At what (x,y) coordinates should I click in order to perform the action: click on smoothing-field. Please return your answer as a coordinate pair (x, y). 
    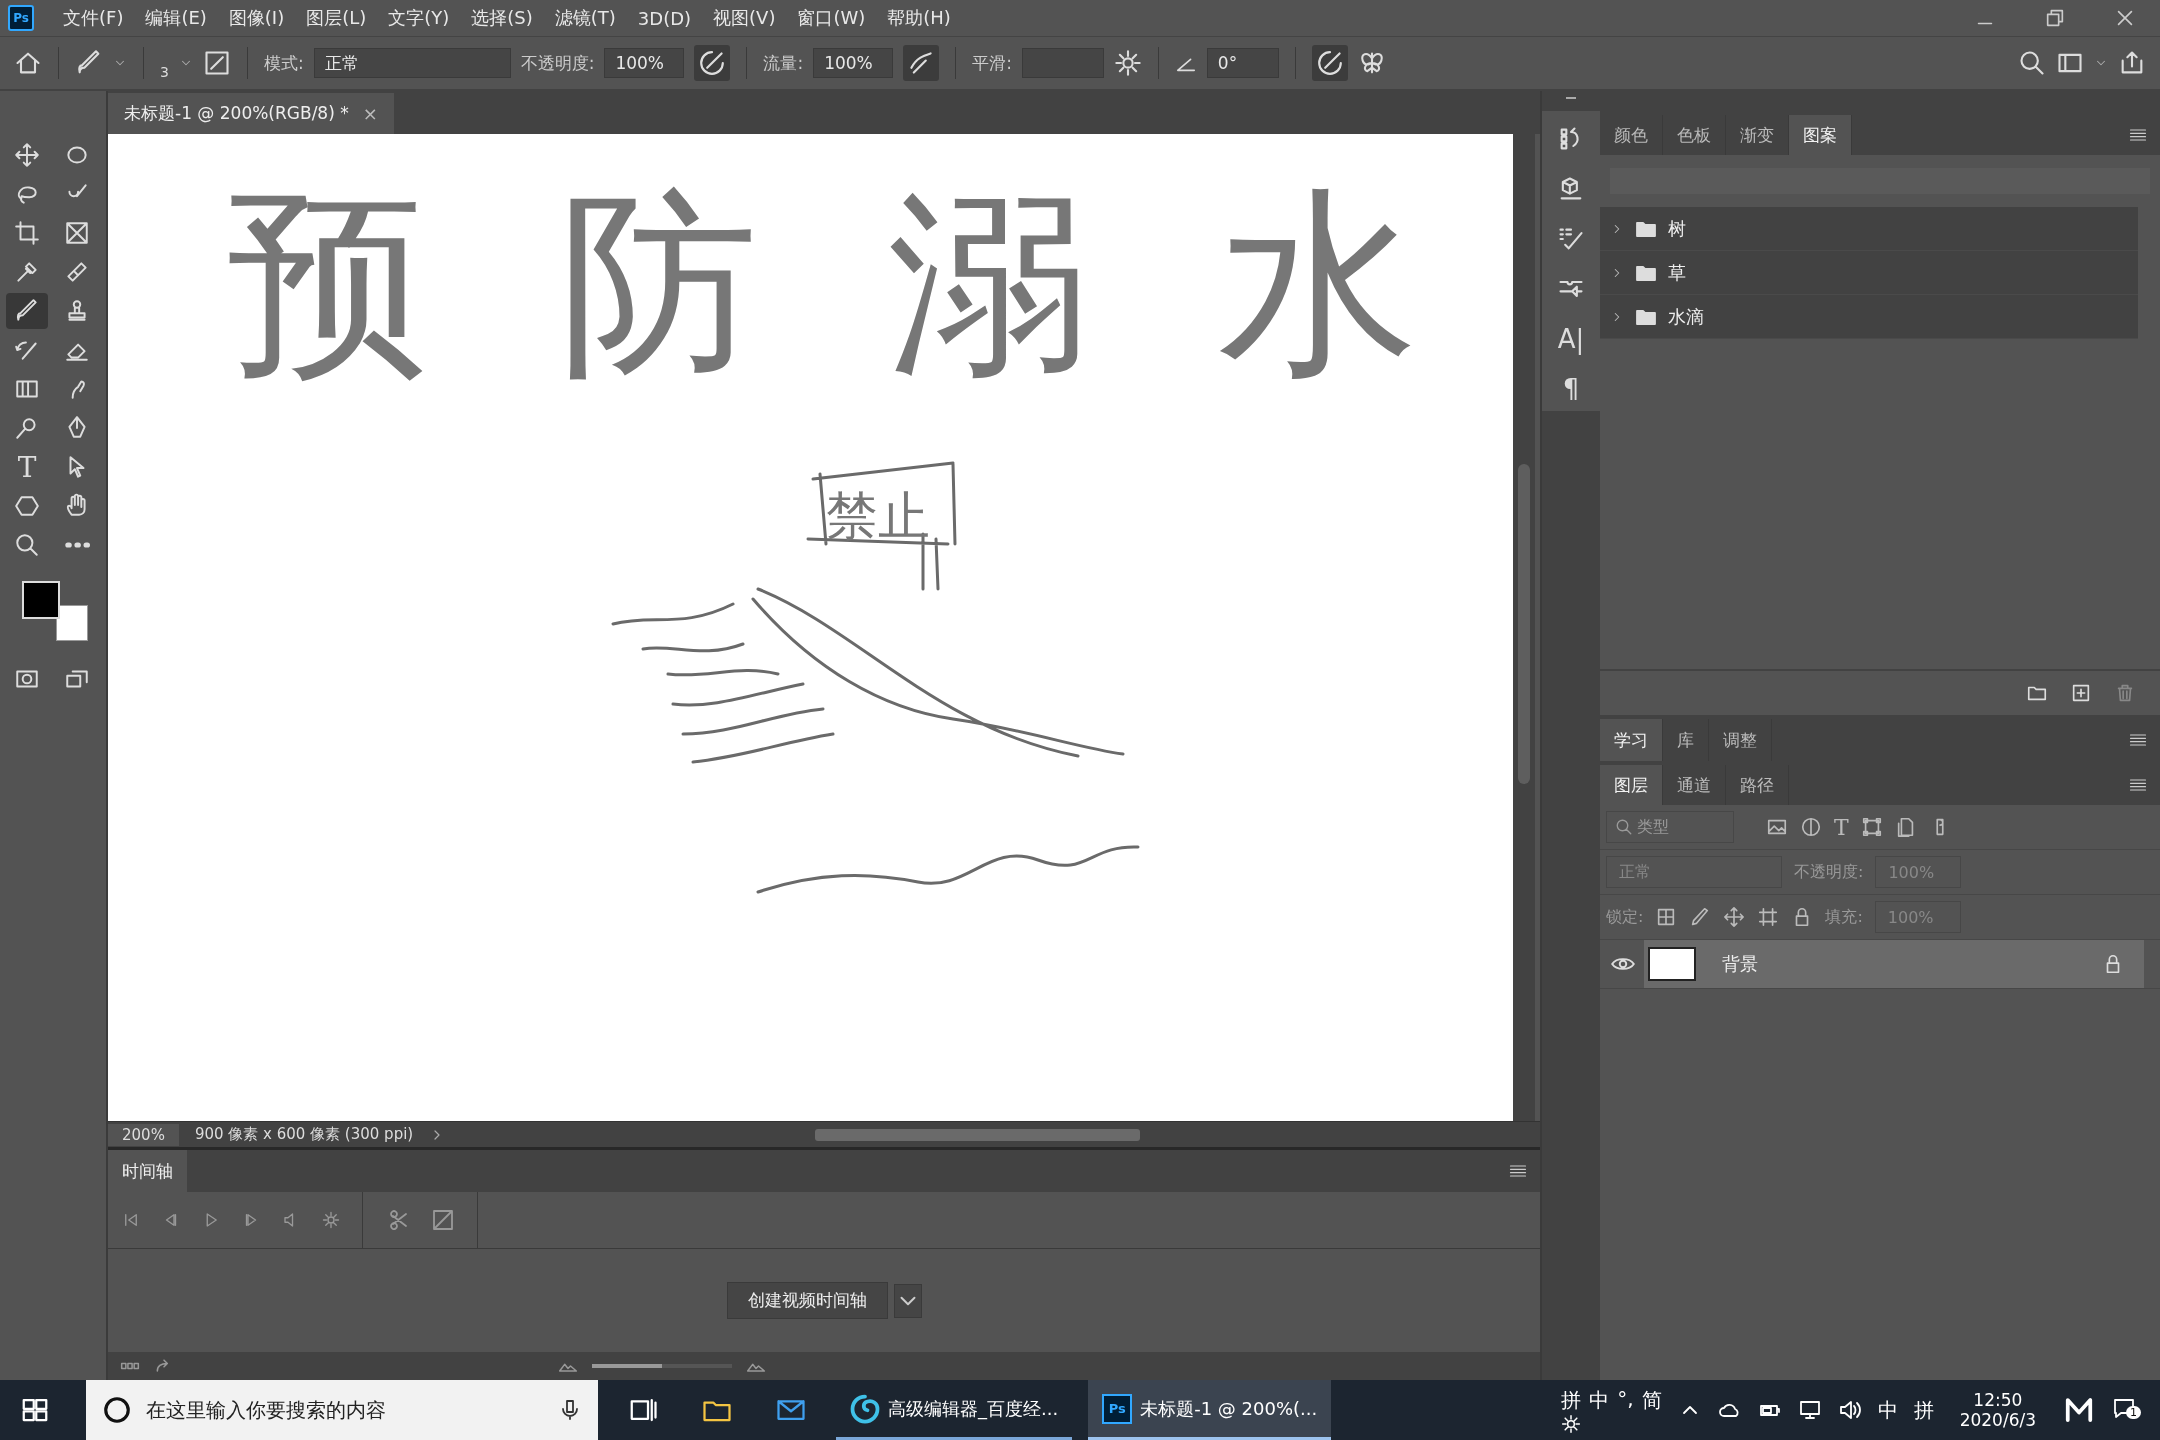
    Looking at the image, I should click on (1062, 63).